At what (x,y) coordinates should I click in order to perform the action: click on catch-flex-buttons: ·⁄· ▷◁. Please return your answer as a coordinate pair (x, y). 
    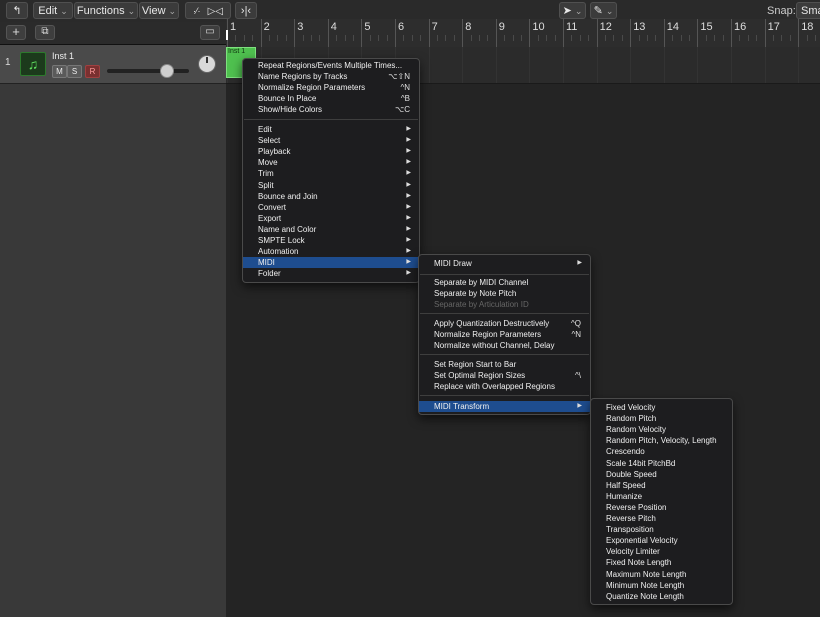
    Looking at the image, I should click on (208, 10).